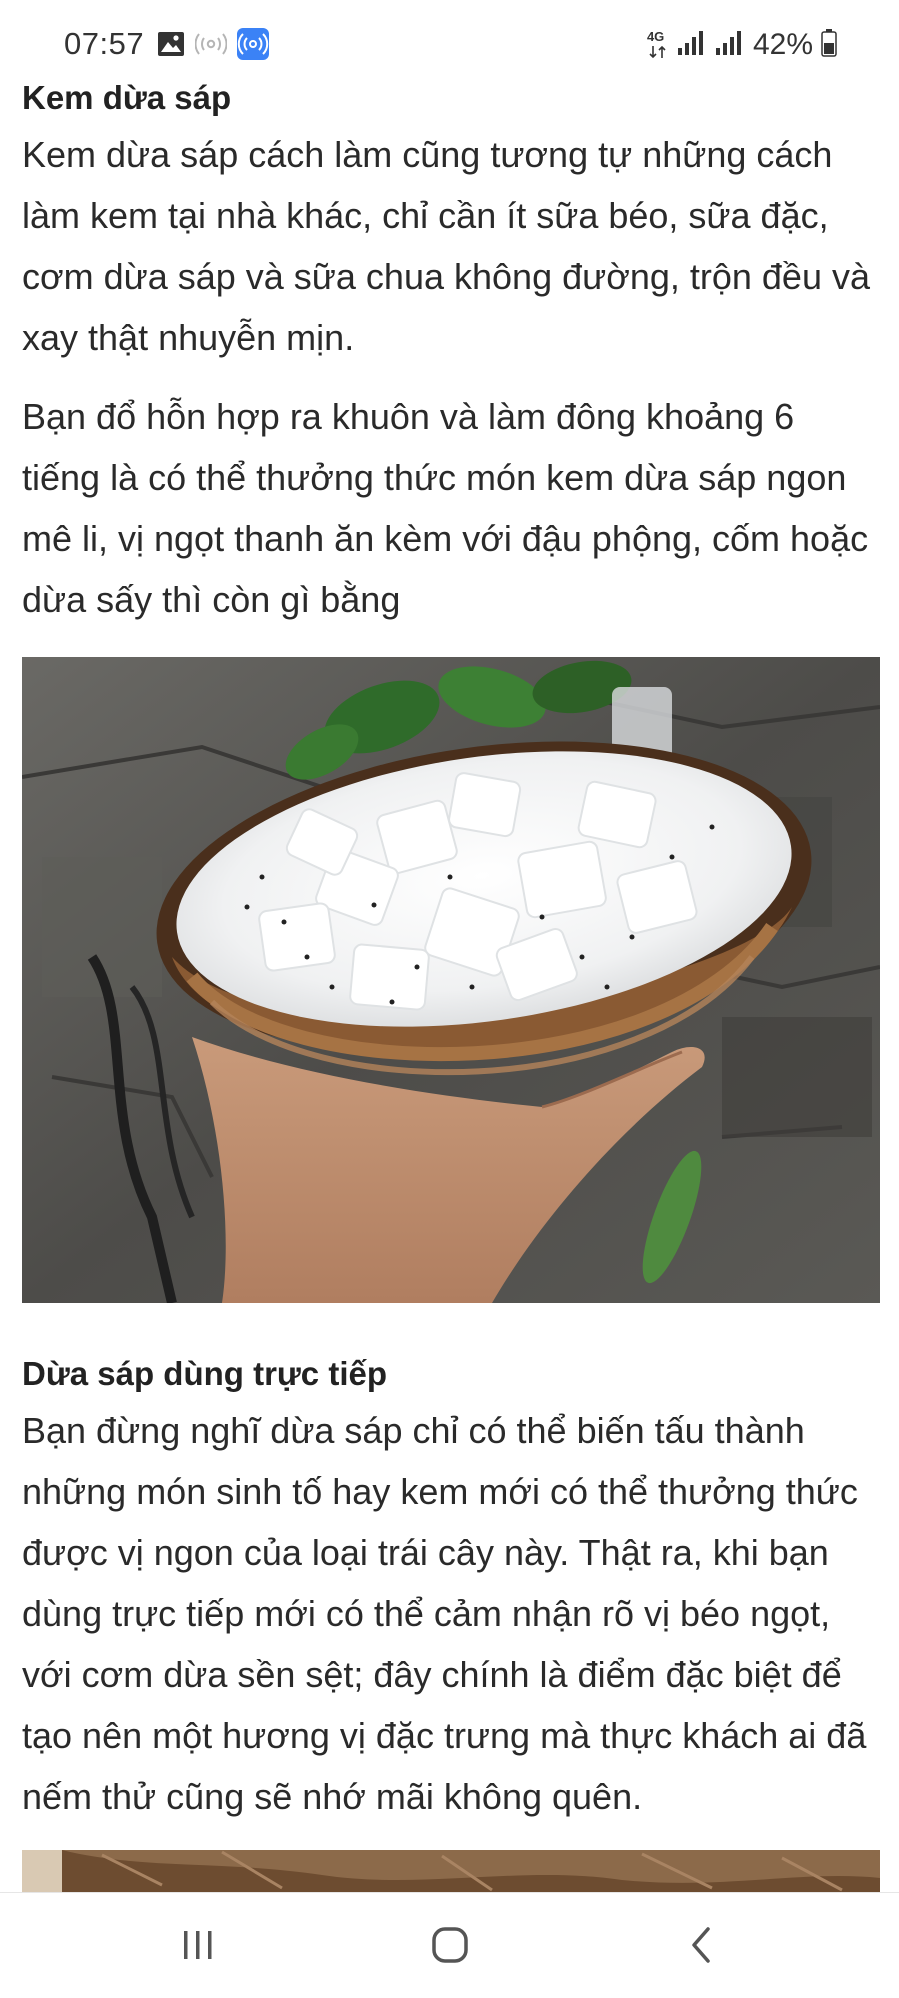 The image size is (899, 1998). I want to click on gallery-icon, so click(171, 46).